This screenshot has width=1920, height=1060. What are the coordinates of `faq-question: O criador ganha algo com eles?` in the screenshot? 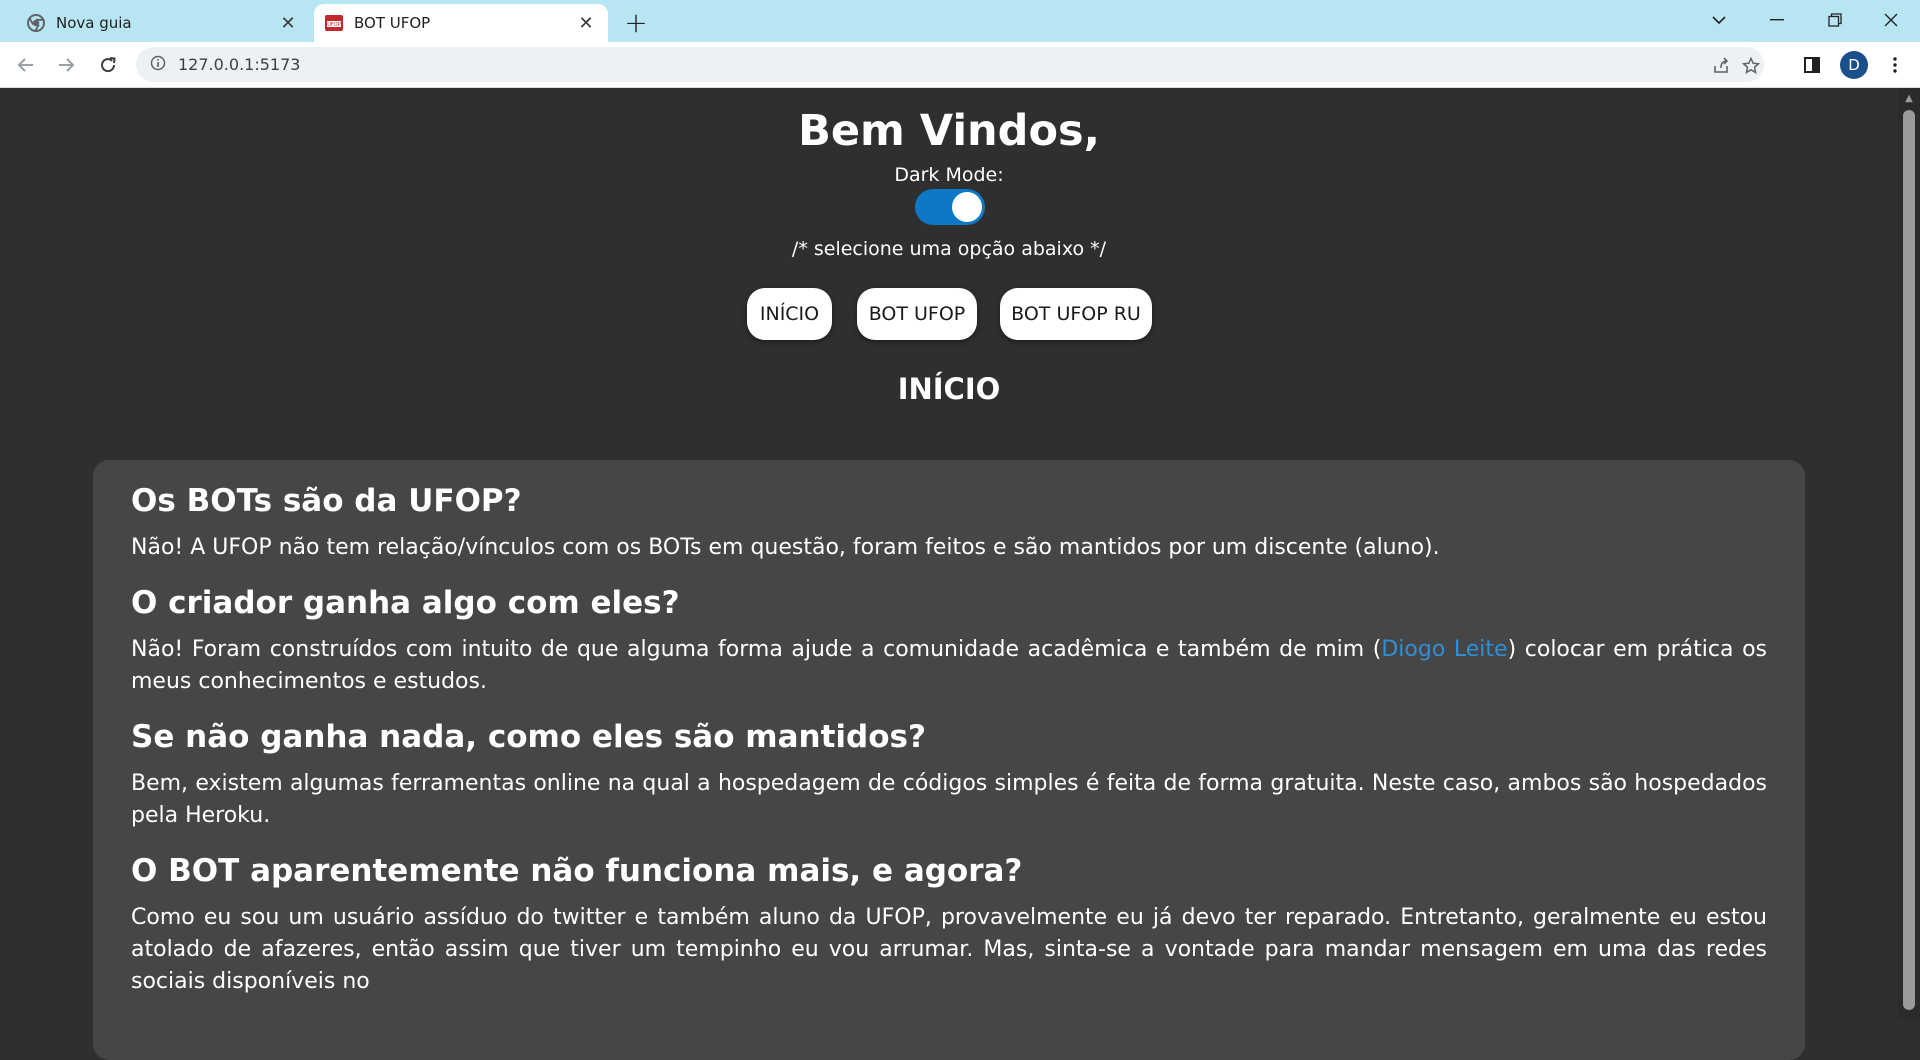 It's located at (405, 603).